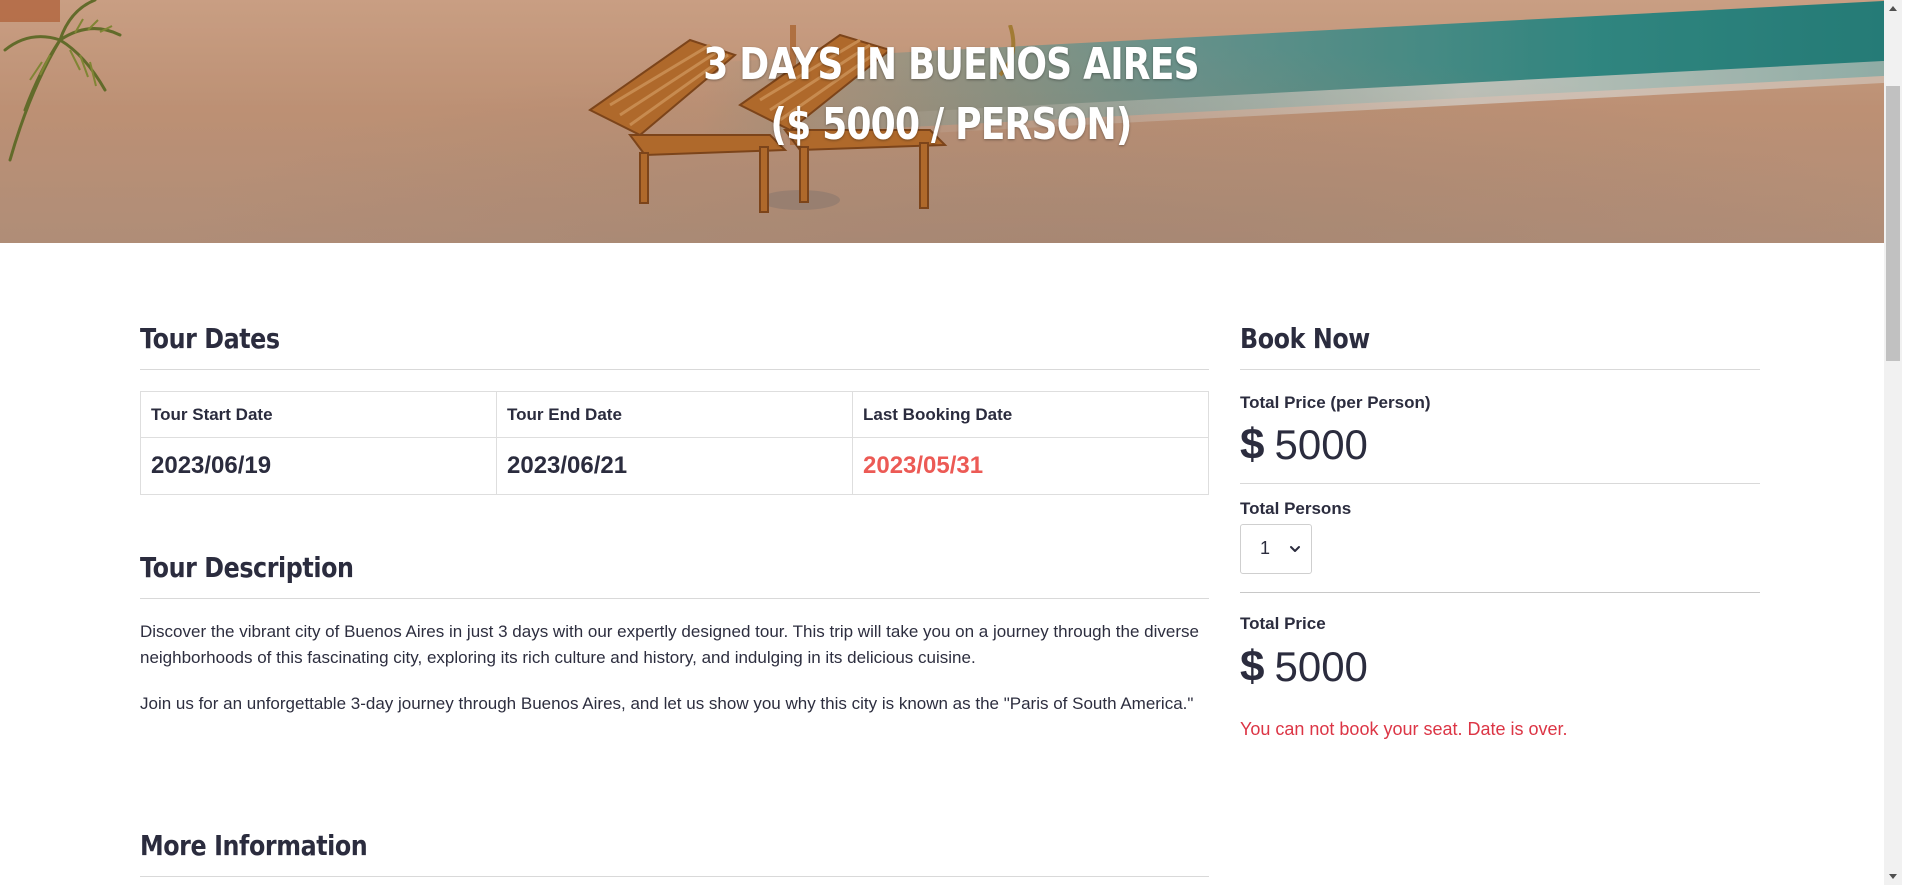 The image size is (1920, 885). I want to click on start-date-header: Tour Start Date, so click(318, 414).